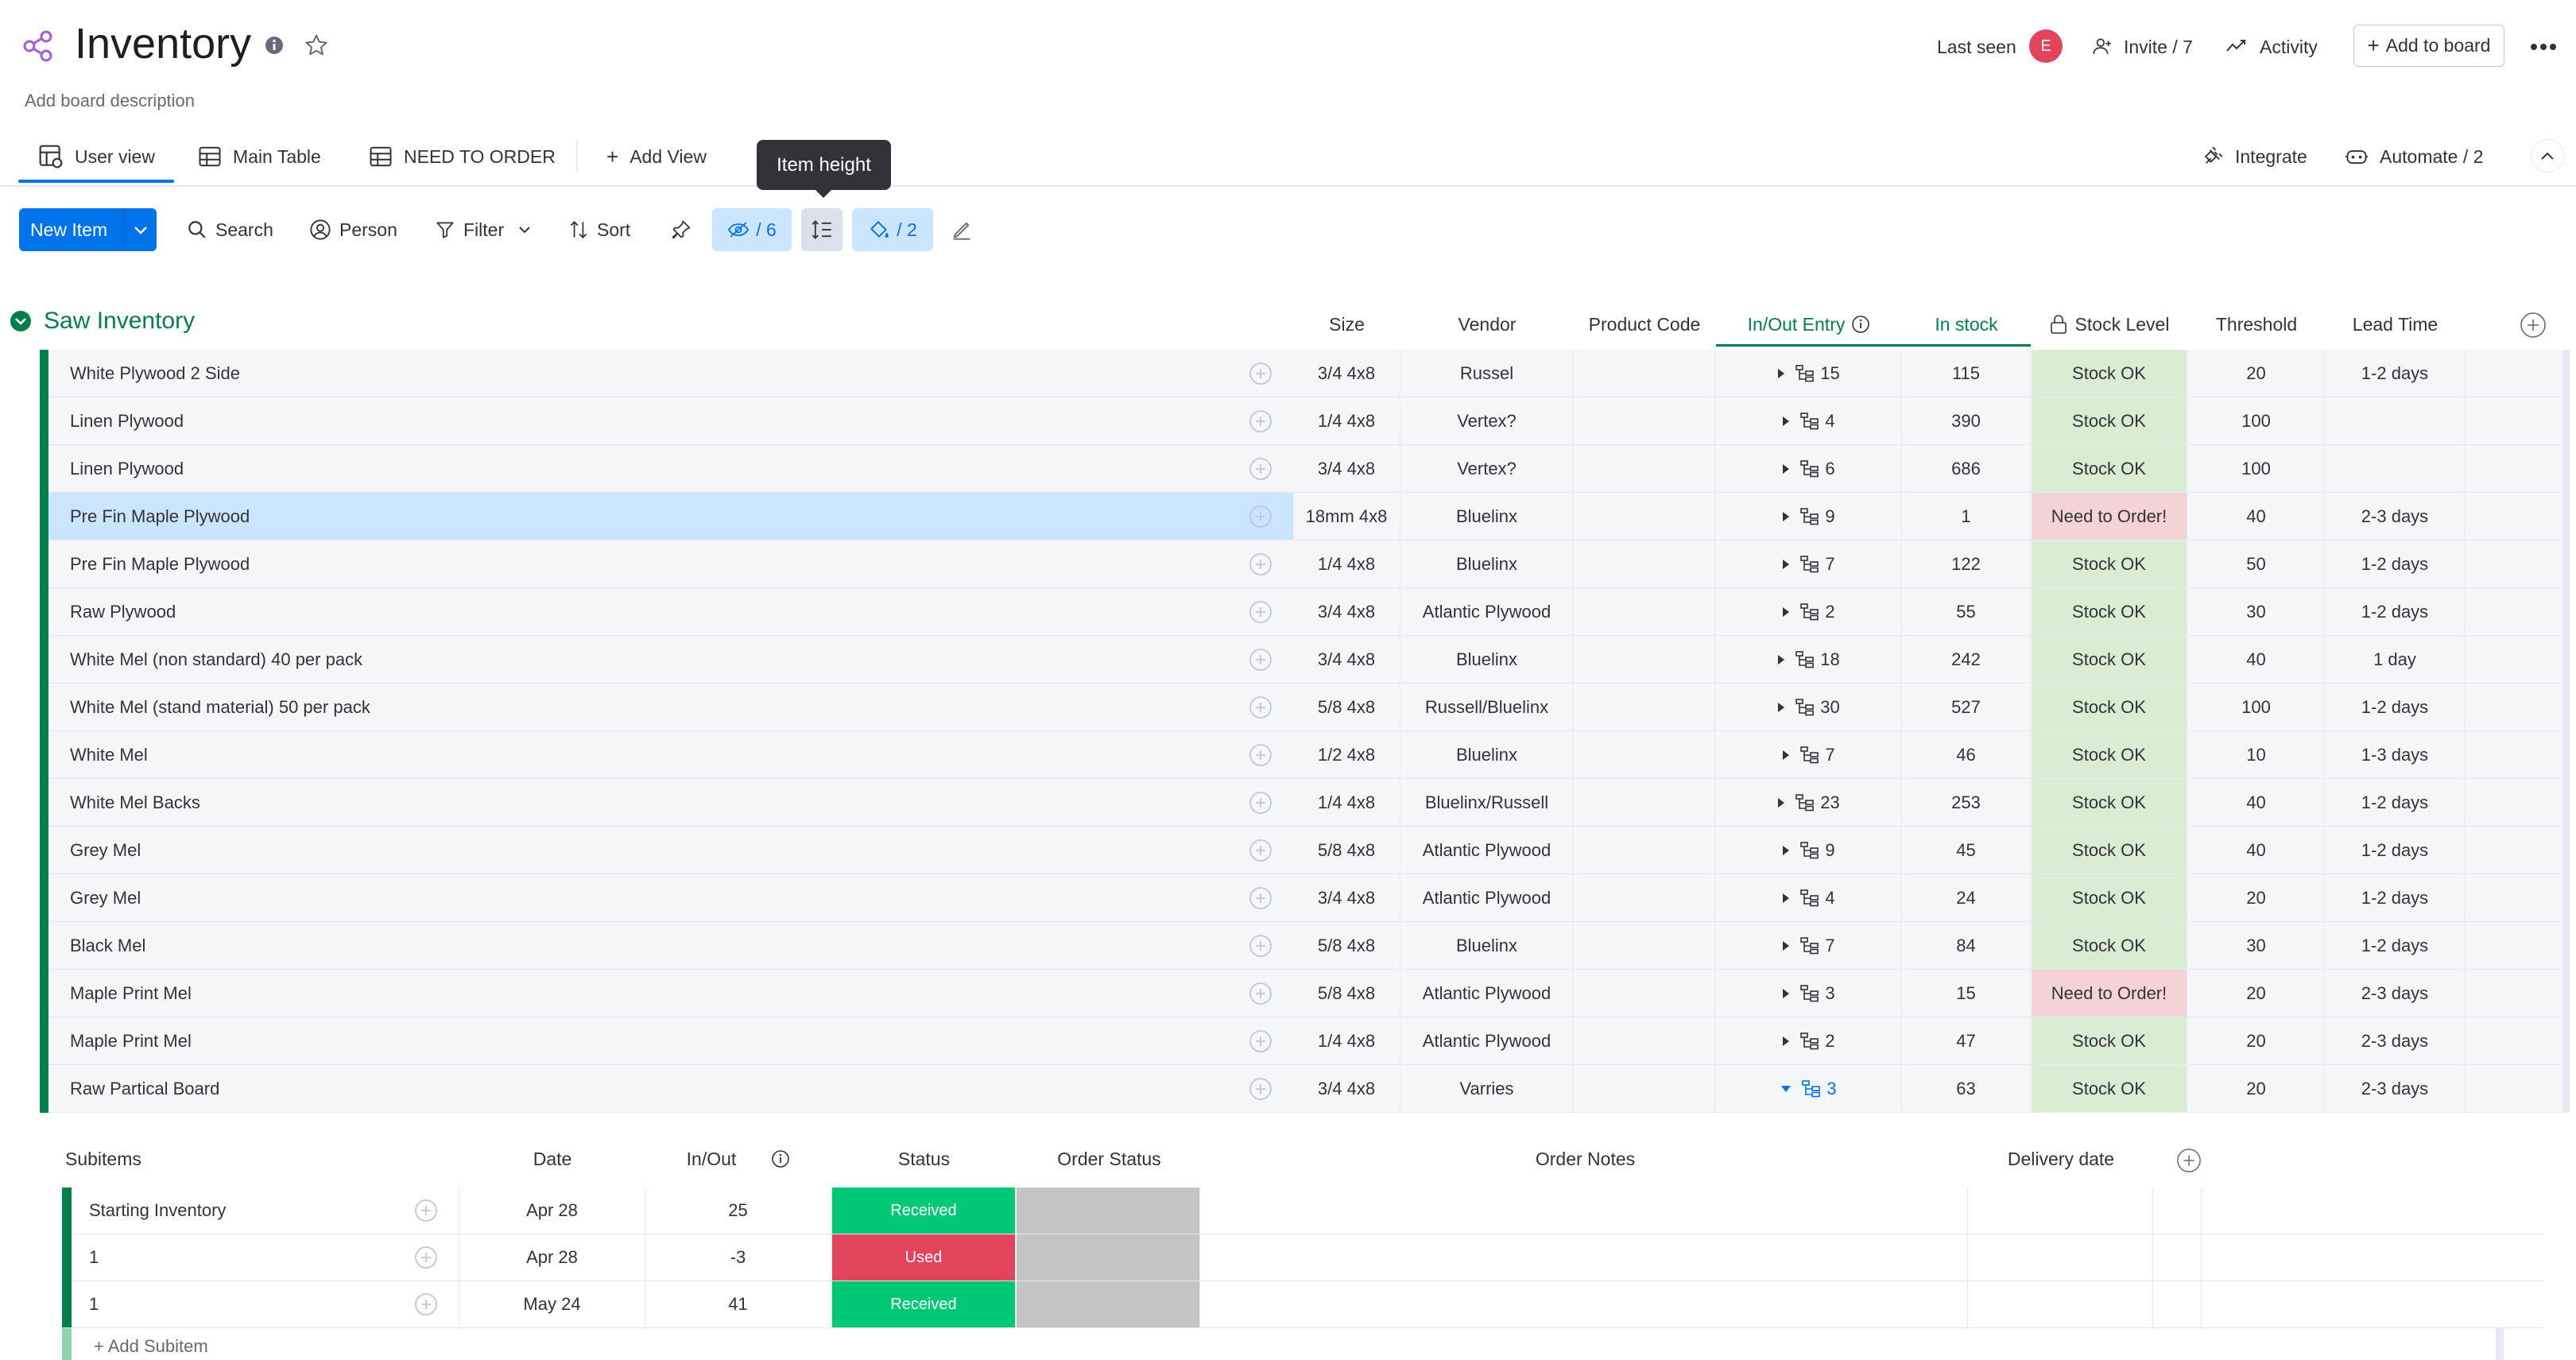 This screenshot has height=1360, width=2576. Describe the element at coordinates (690, 707) in the screenshot. I see `item-name-cell: White Mel (stand material) 50 per pack` at that location.